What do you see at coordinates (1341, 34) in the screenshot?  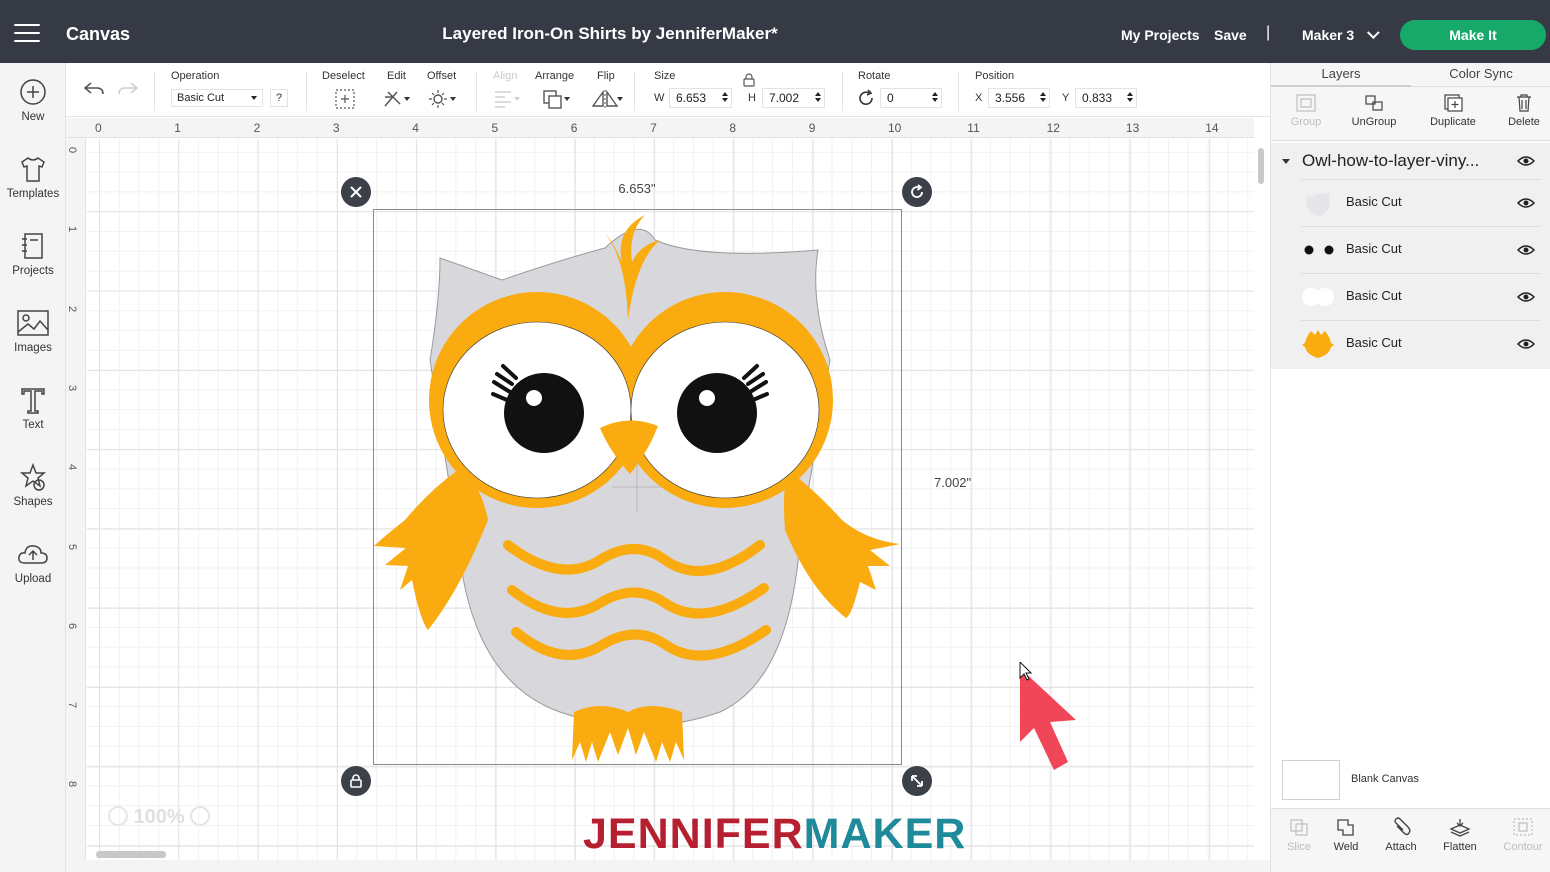 I see `machine-selector: Maker 3` at bounding box center [1341, 34].